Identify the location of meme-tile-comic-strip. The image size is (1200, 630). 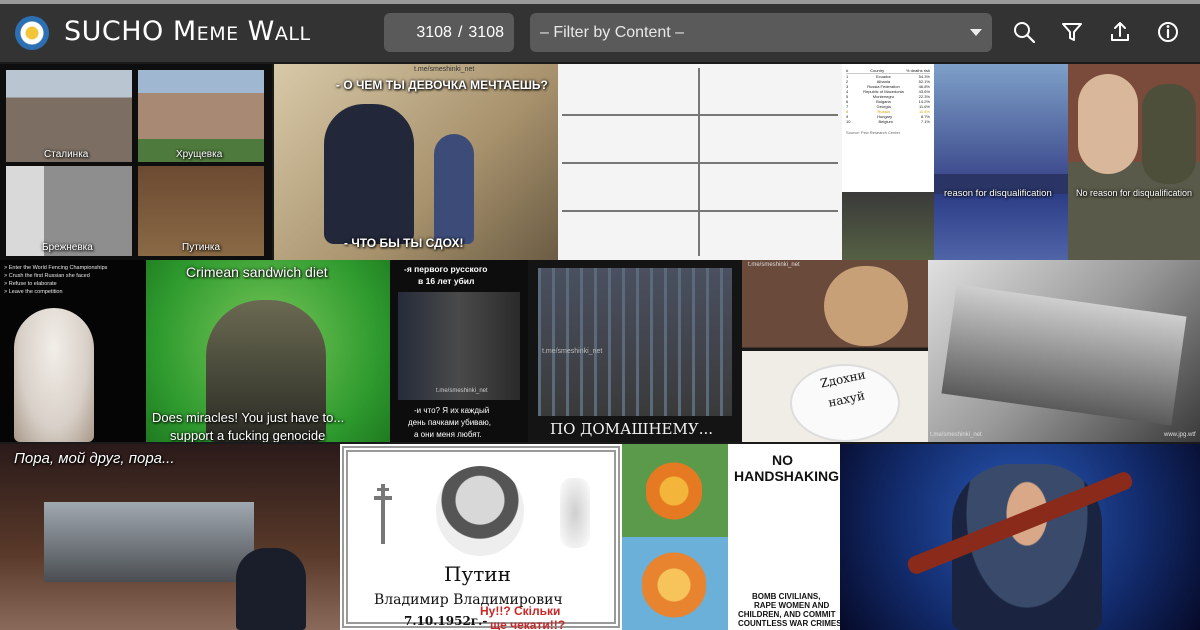
(700, 162).